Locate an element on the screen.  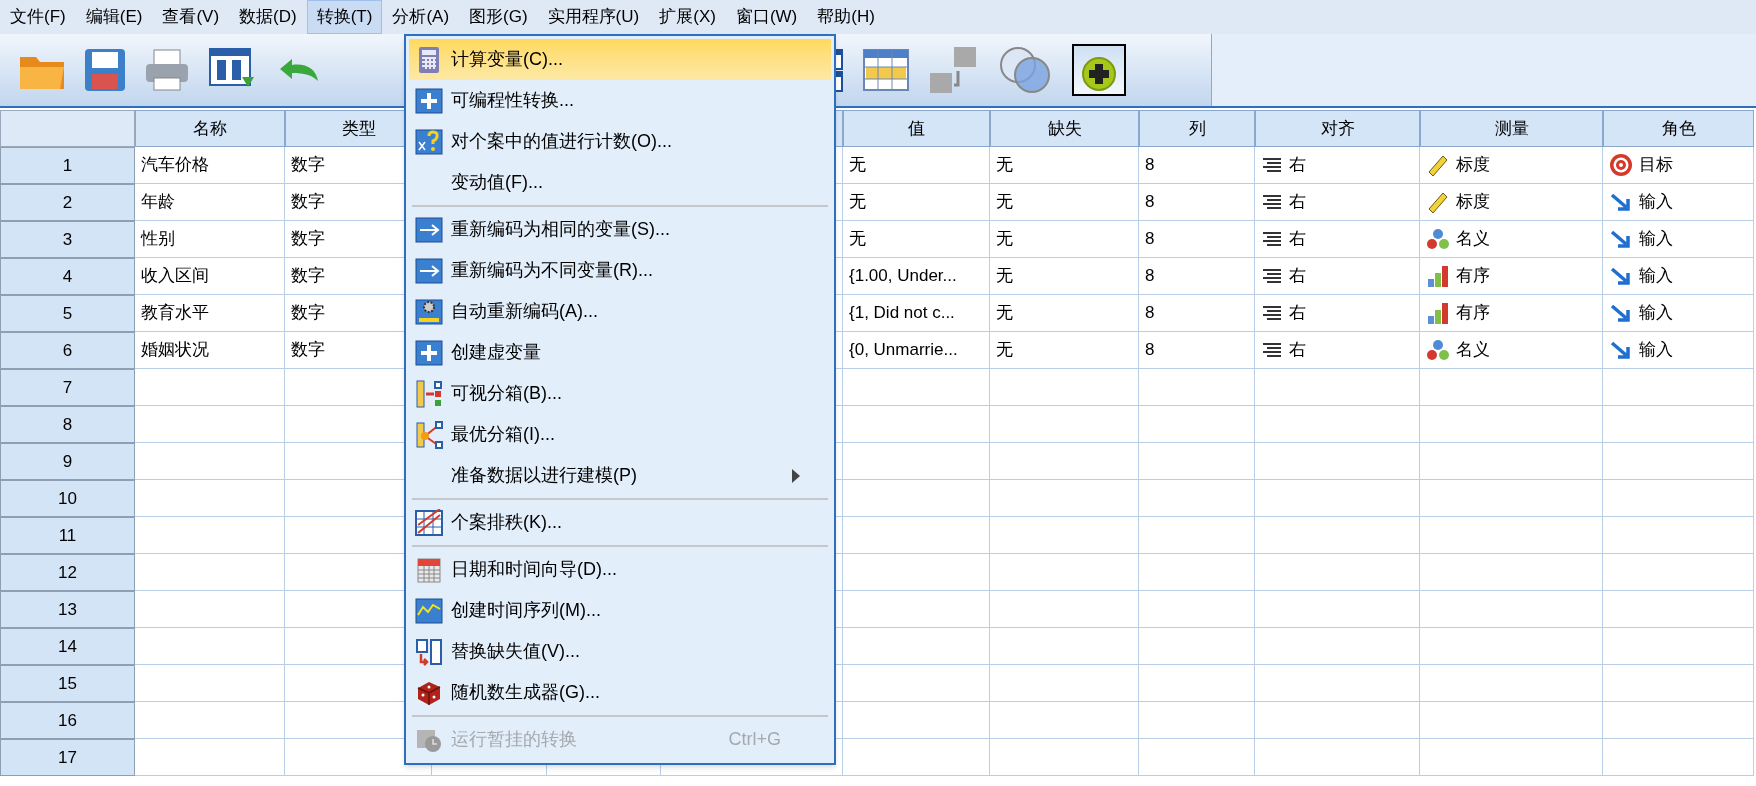
table-cell-text: 目标 is located at coordinates (1656, 165).